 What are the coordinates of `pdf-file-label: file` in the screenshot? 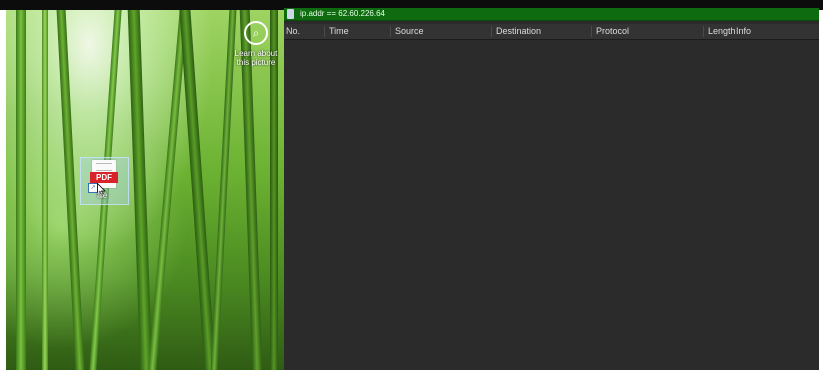 It's located at (102, 195).